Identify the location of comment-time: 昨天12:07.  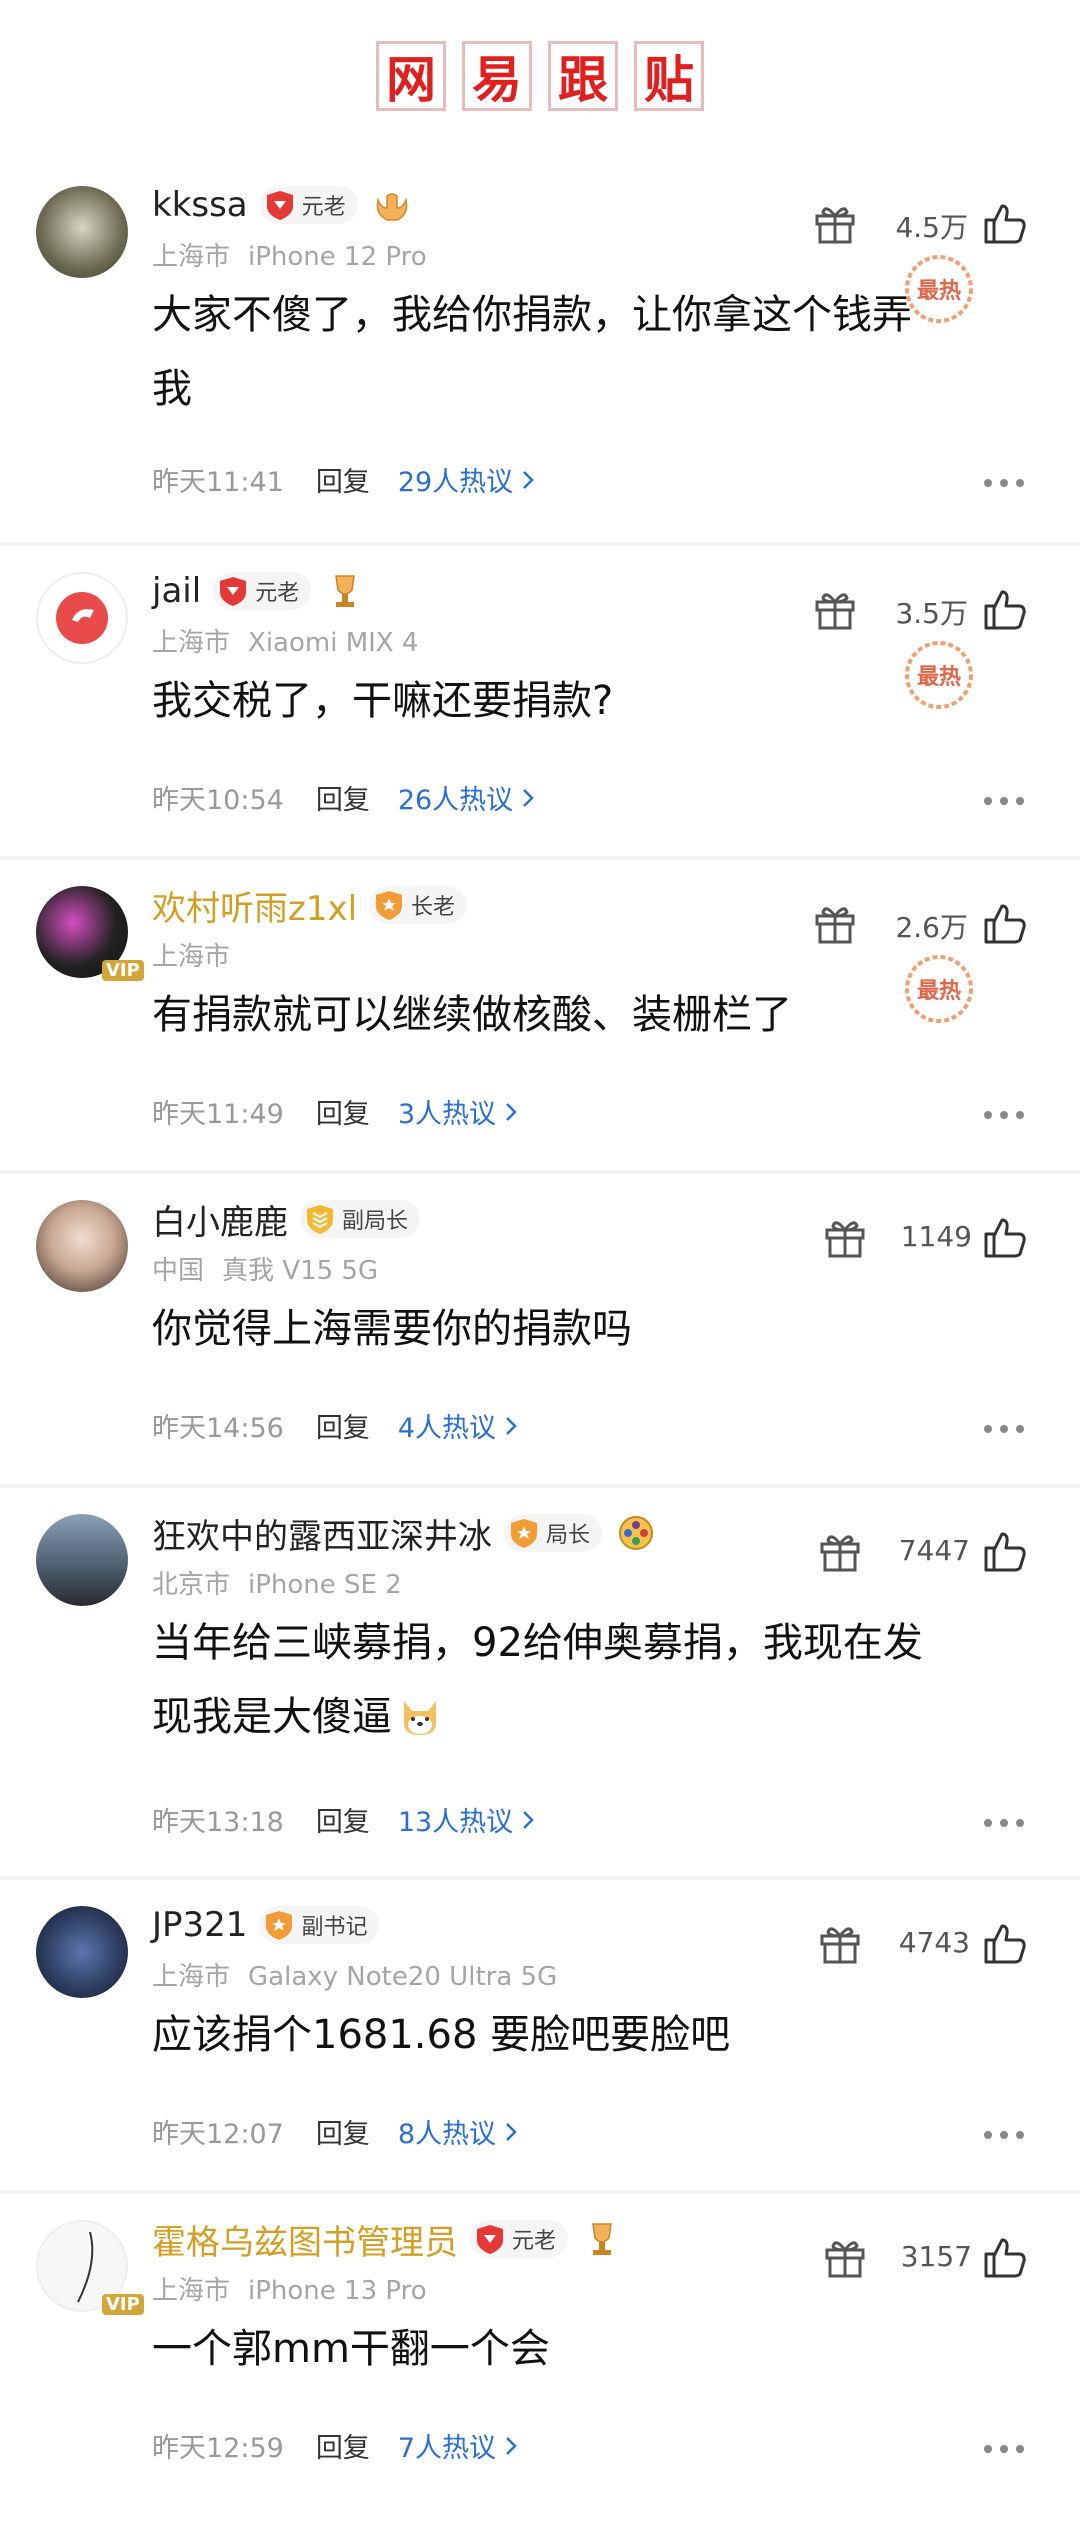
(218, 2134).